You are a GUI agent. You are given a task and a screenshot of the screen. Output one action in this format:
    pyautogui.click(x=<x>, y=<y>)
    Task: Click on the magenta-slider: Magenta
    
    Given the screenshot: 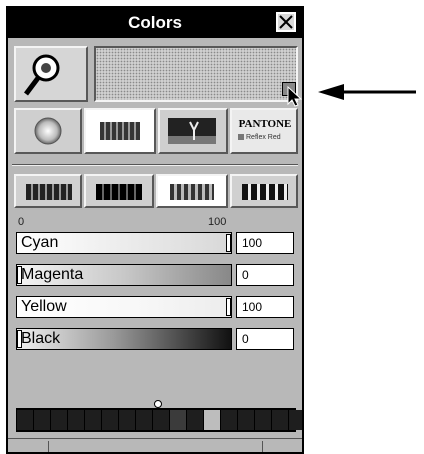 What is the action you would take?
    pyautogui.click(x=124, y=275)
    